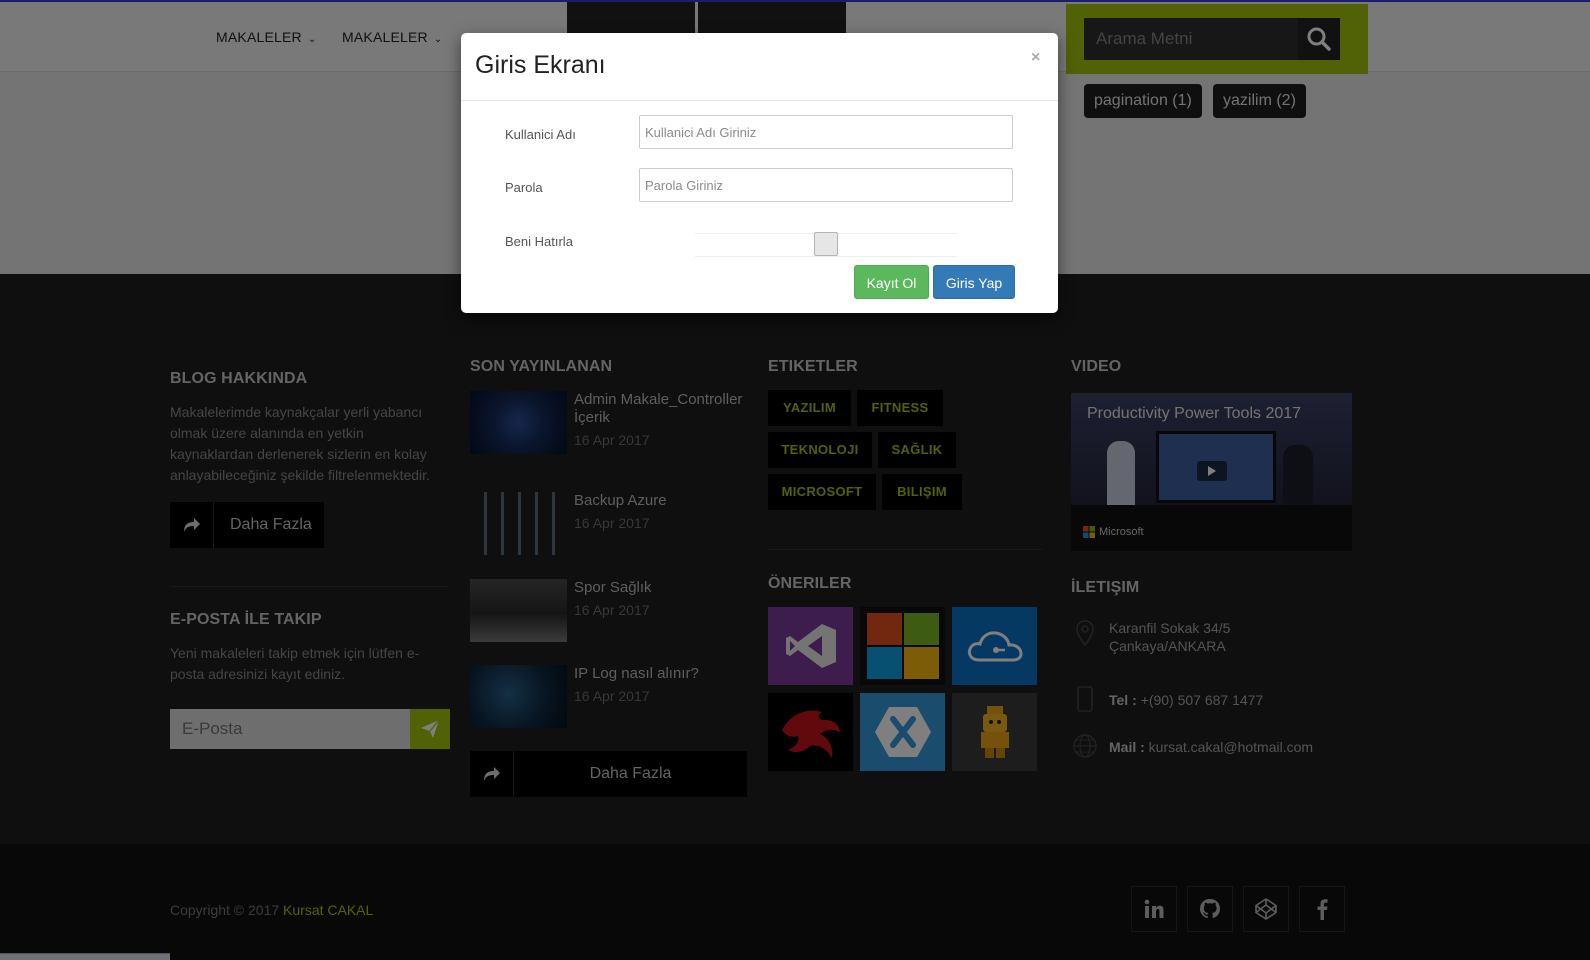  What do you see at coordinates (826, 132) in the screenshot?
I see `username-input` at bounding box center [826, 132].